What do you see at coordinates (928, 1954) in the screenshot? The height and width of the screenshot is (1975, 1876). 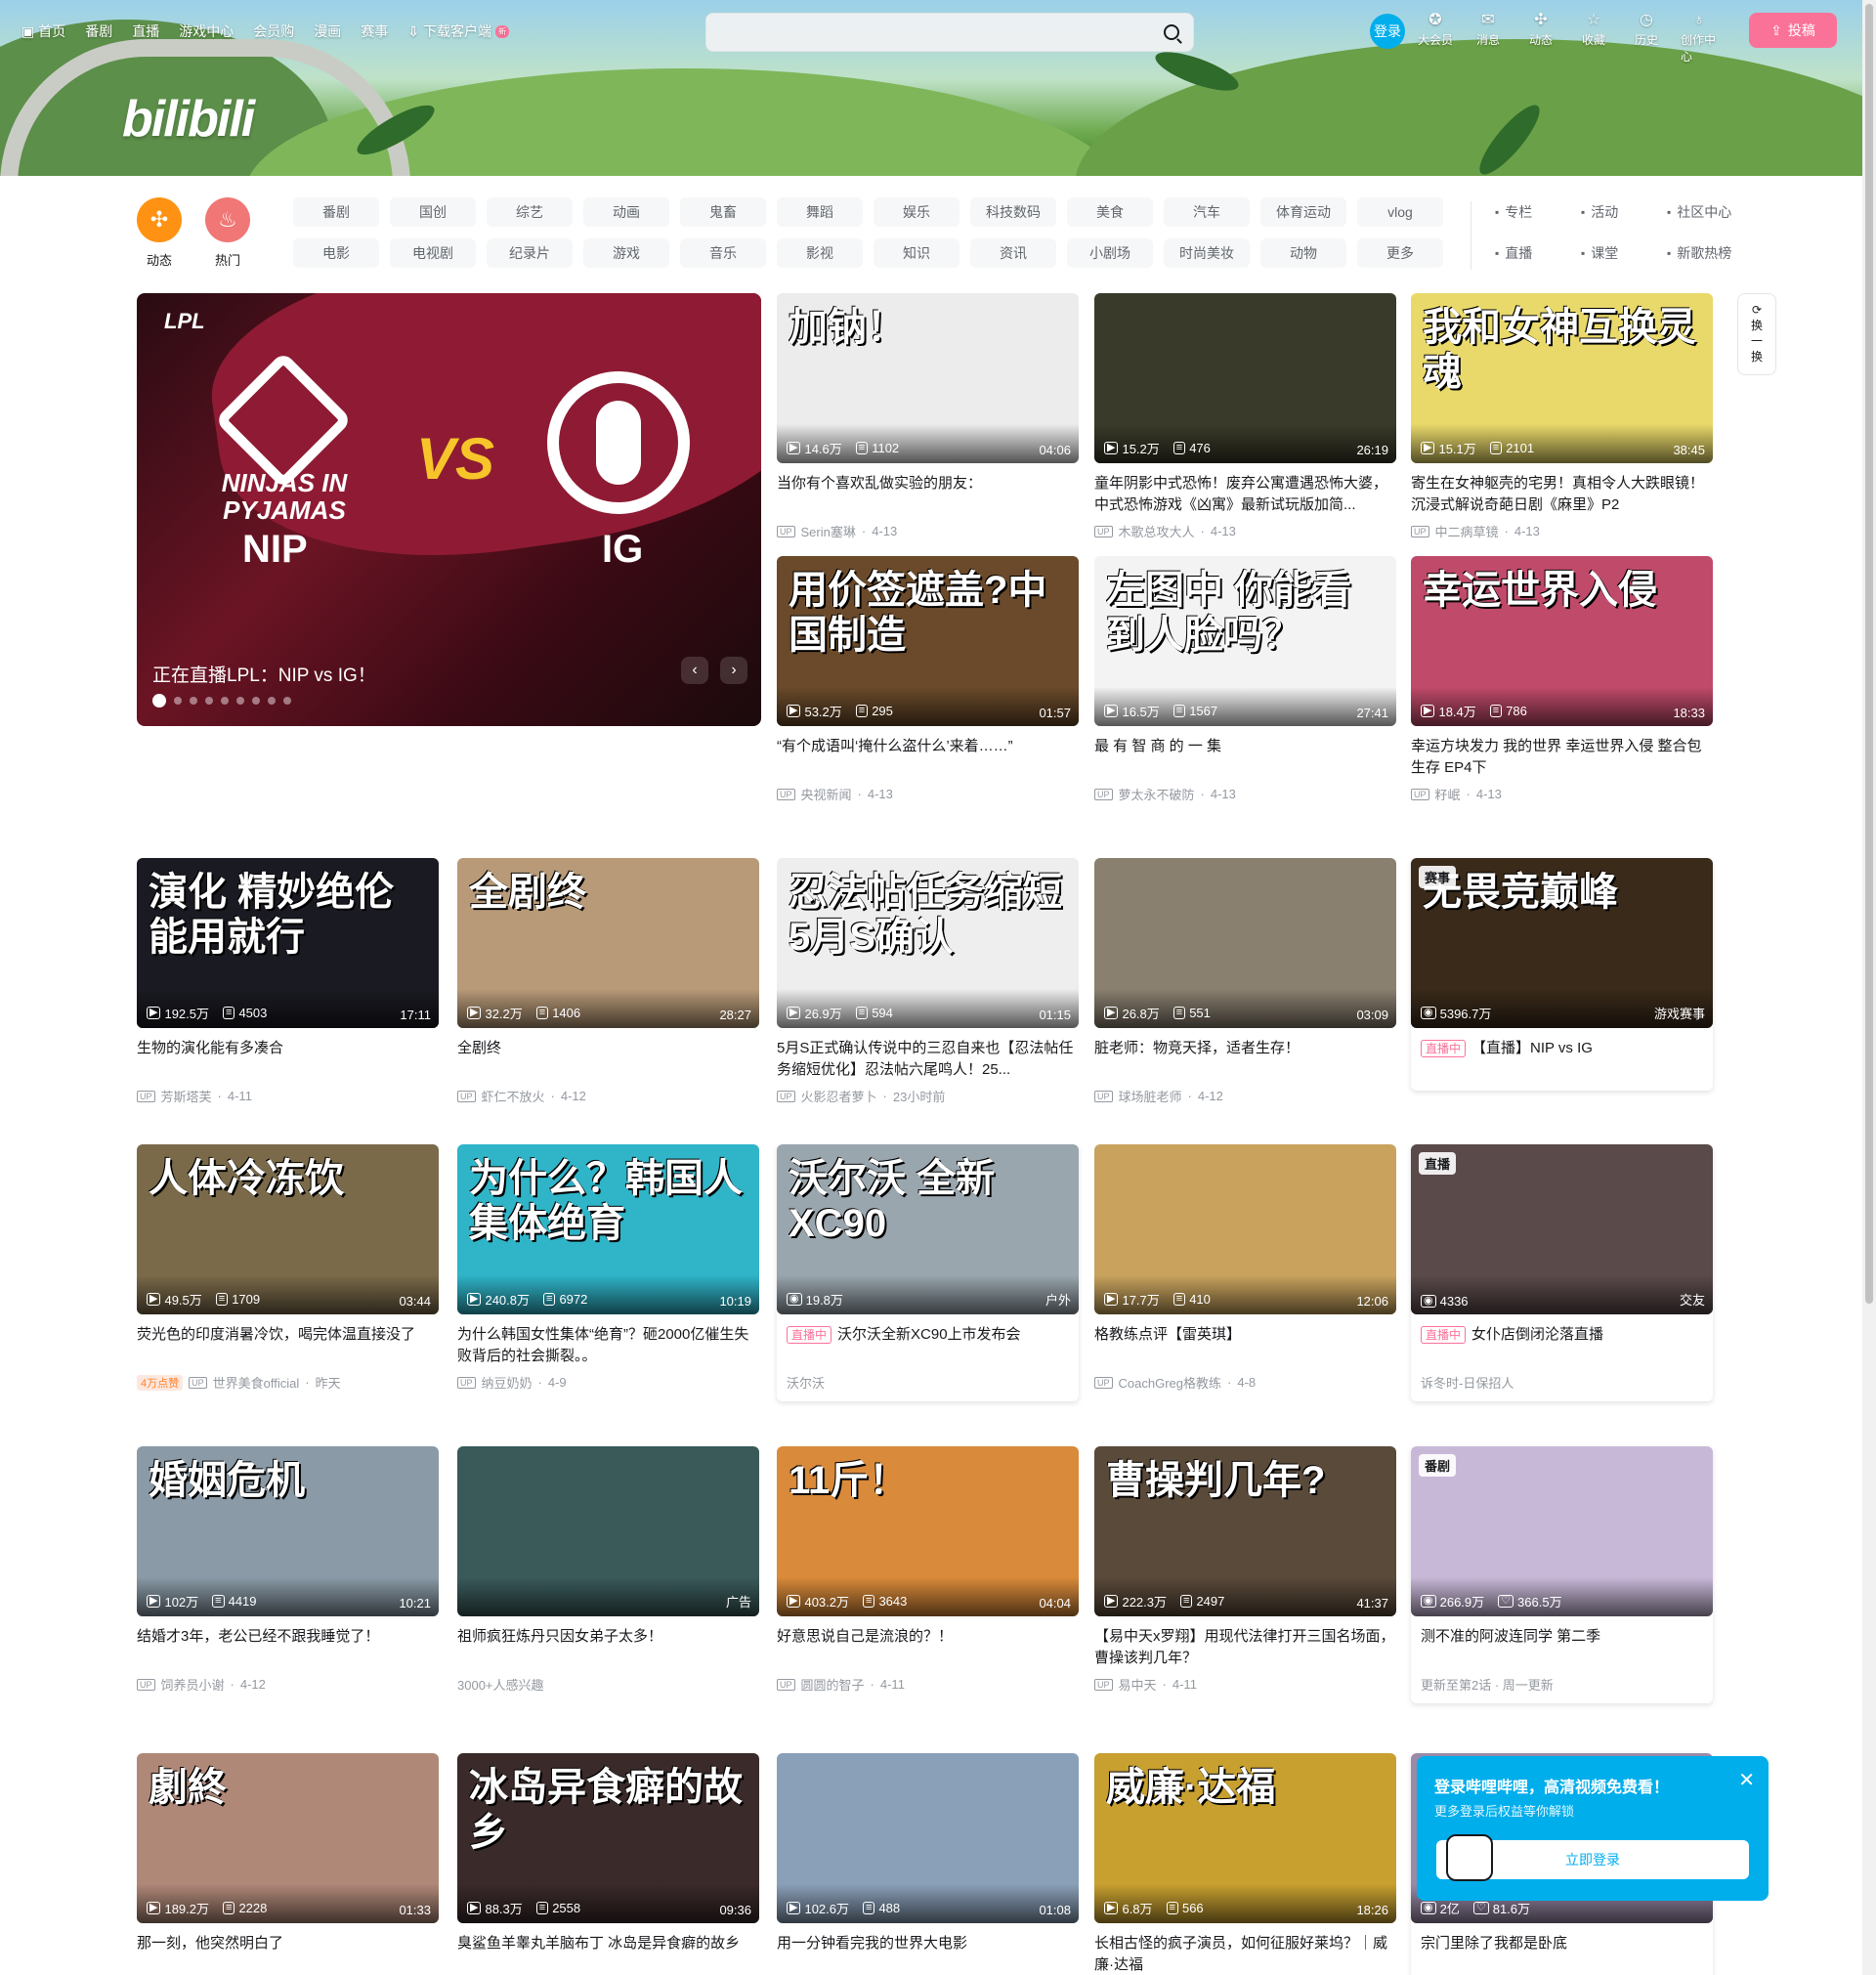 I see `video-title: 用一分钟看完我的世界大电影` at bounding box center [928, 1954].